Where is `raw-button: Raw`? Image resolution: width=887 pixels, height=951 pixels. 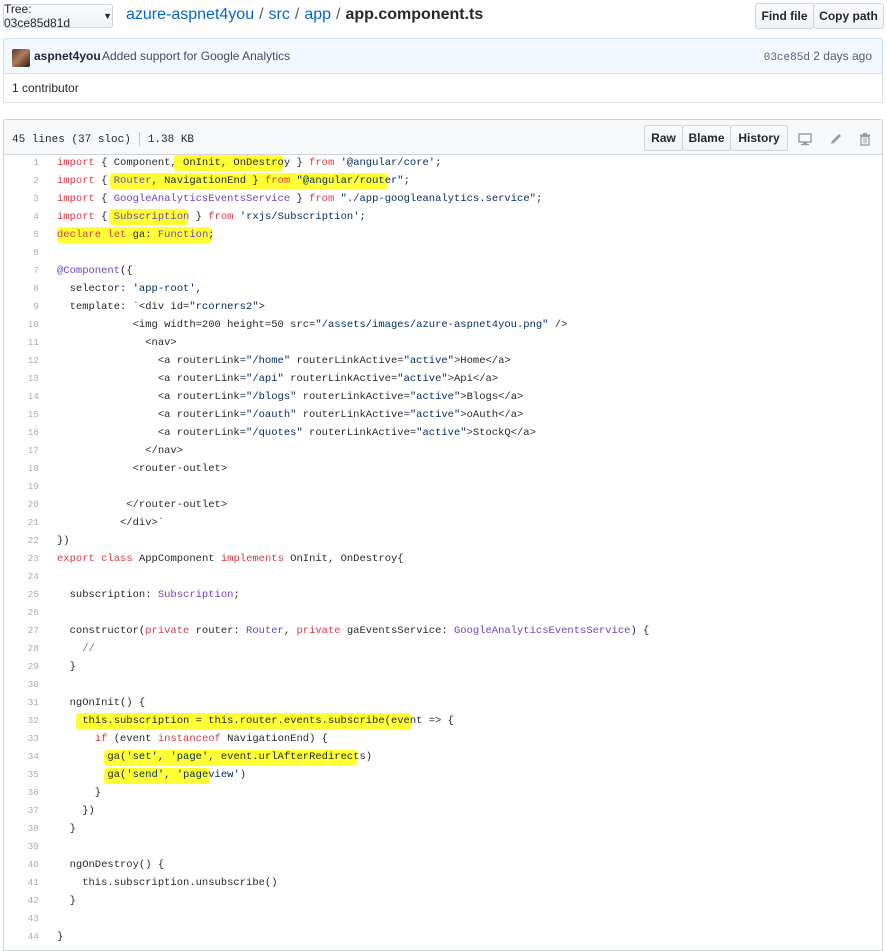
raw-button: Raw is located at coordinates (663, 138).